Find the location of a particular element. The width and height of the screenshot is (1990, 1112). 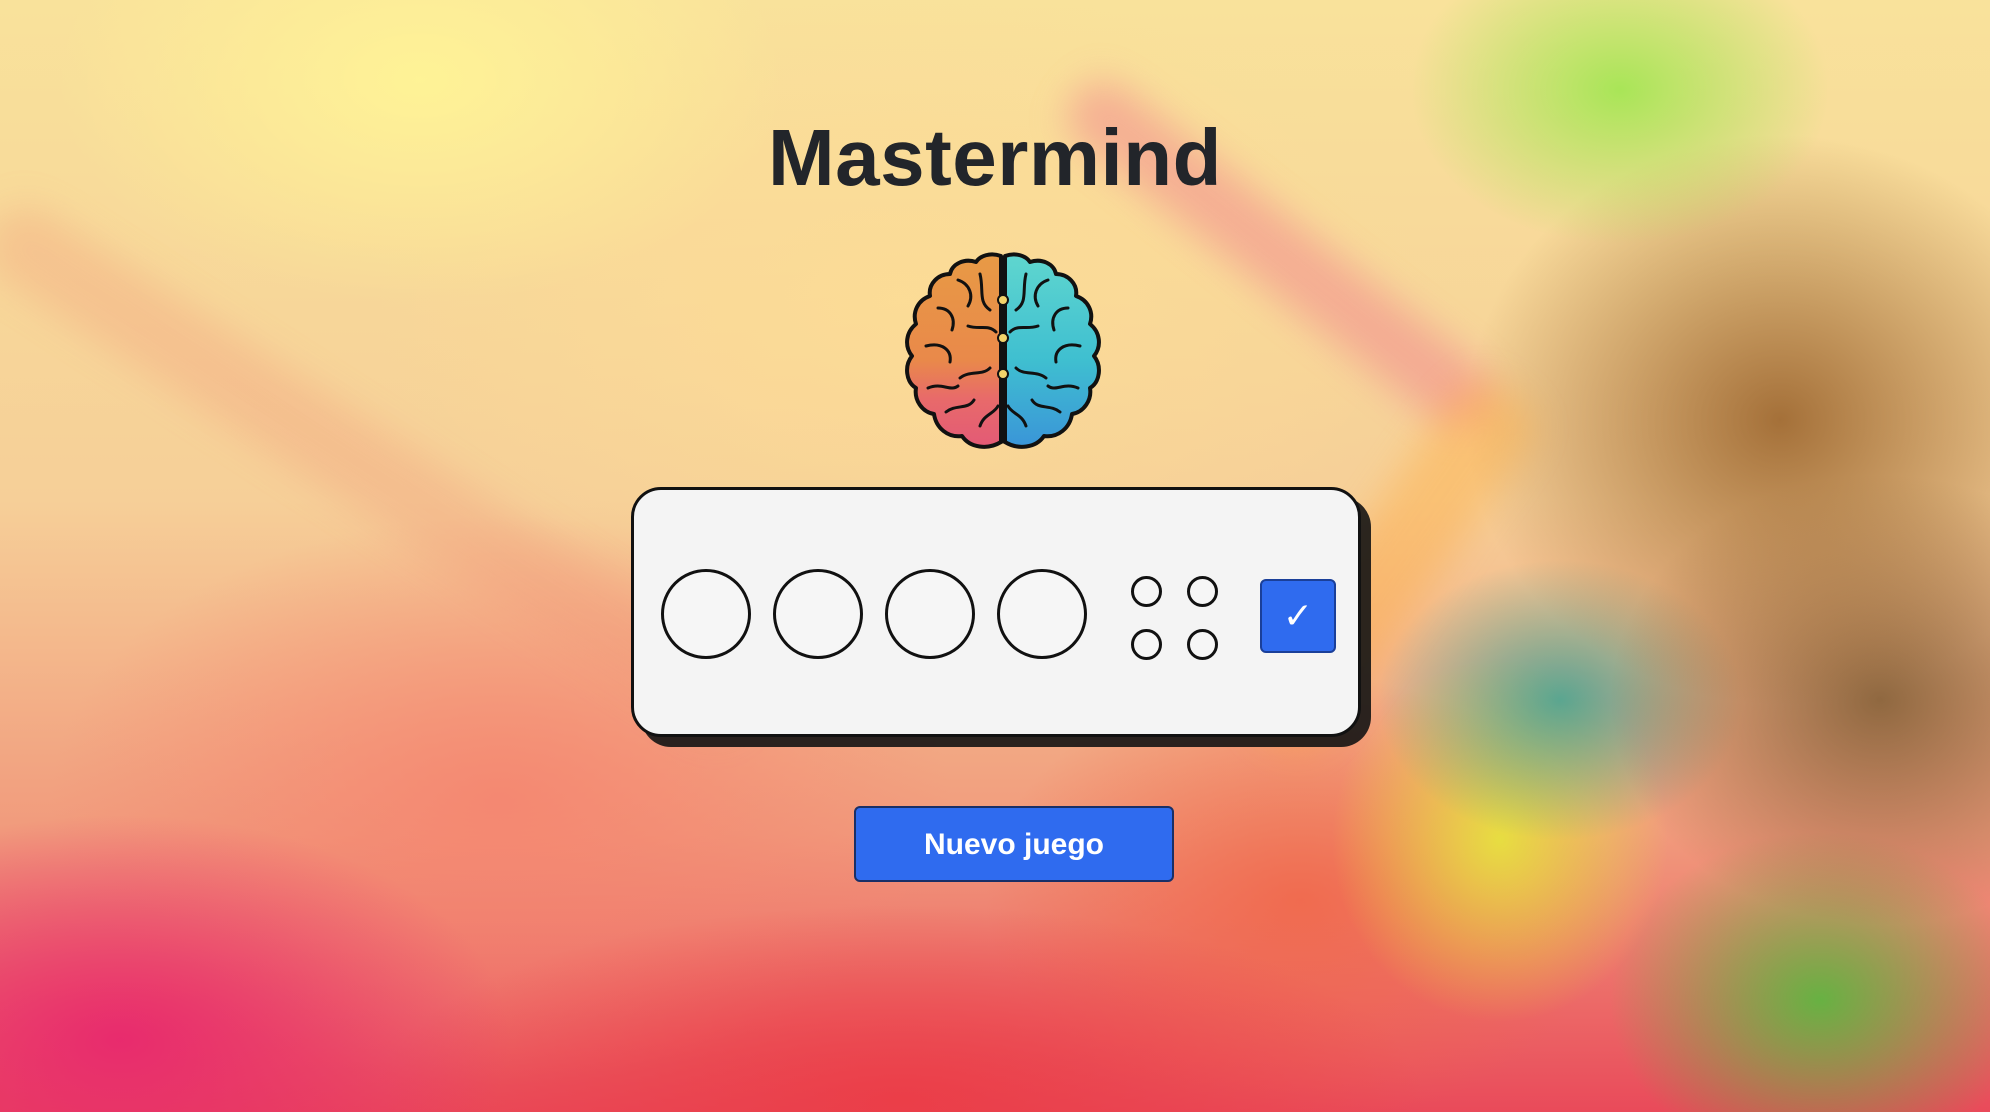

check-icon: ✓ is located at coordinates (1298, 615).